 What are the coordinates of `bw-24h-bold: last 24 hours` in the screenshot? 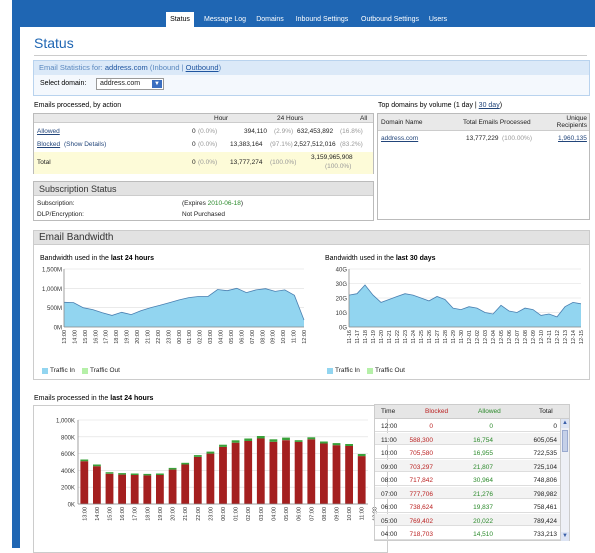 It's located at (132, 258).